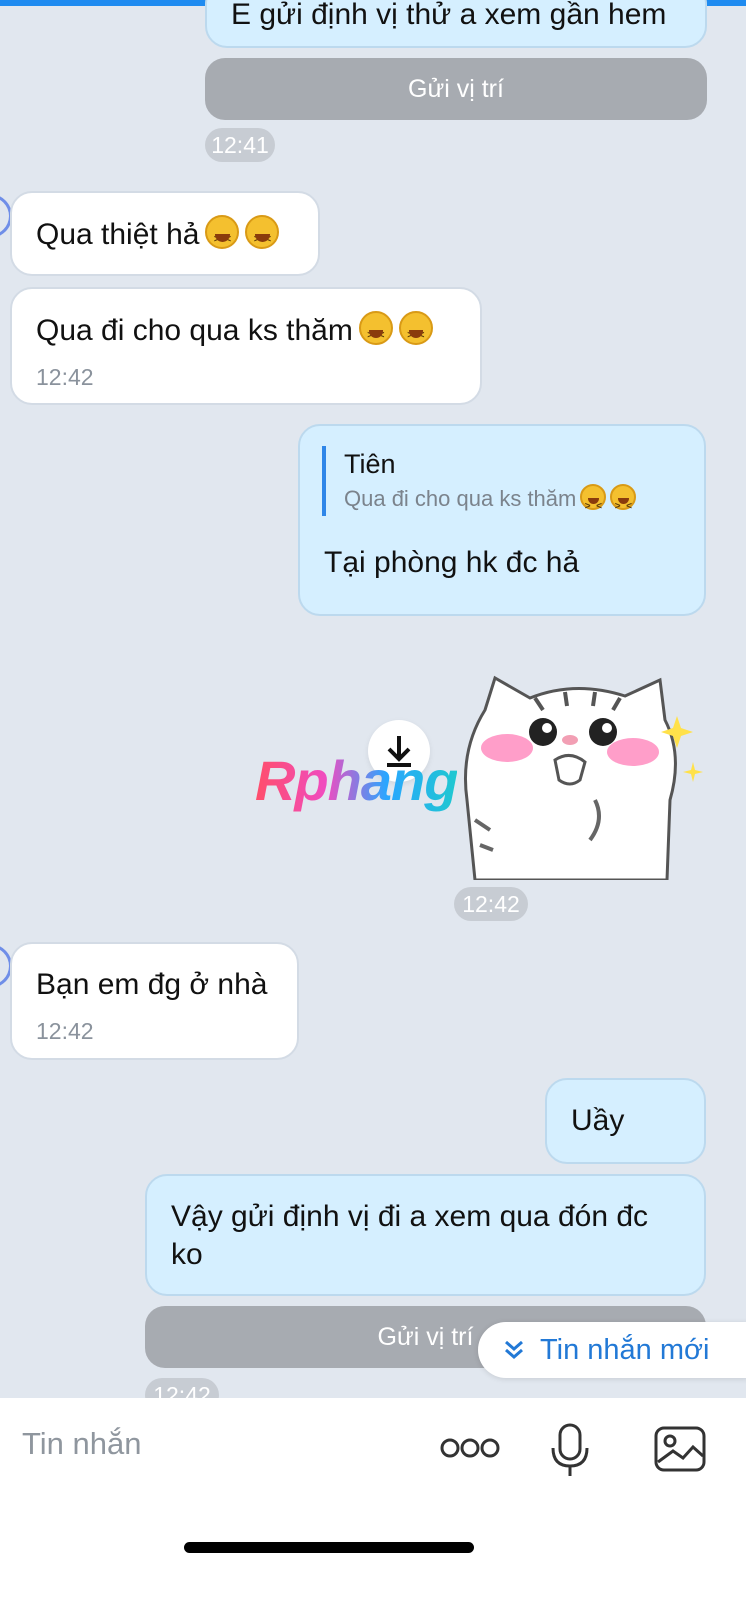 This screenshot has width=746, height=1600. I want to click on new-messages-button: Tin nhắn mới, so click(612, 1350).